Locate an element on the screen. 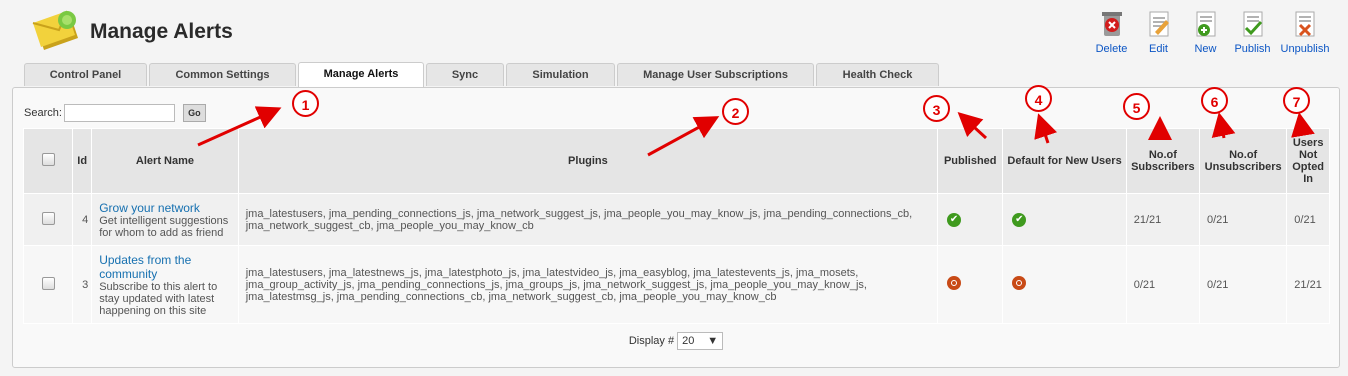 The width and height of the screenshot is (1348, 376). new-button: New is located at coordinates (1205, 31).